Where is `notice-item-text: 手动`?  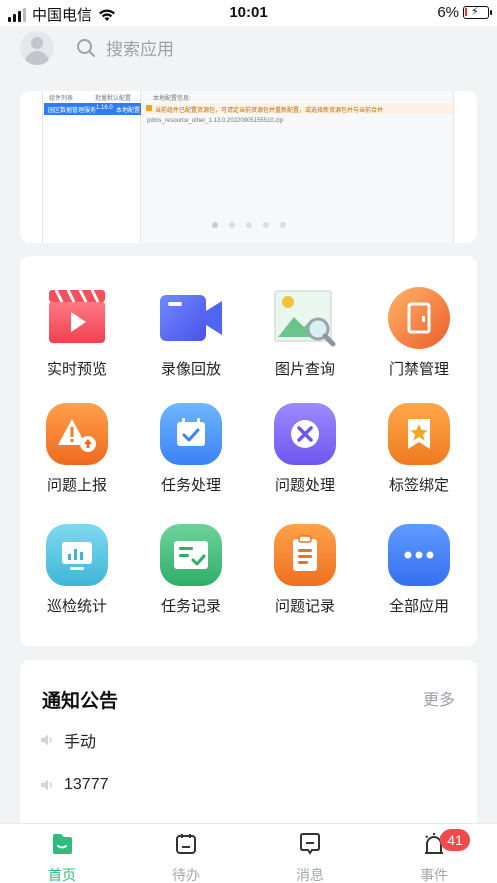
notice-item-text: 手动 is located at coordinates (80, 742).